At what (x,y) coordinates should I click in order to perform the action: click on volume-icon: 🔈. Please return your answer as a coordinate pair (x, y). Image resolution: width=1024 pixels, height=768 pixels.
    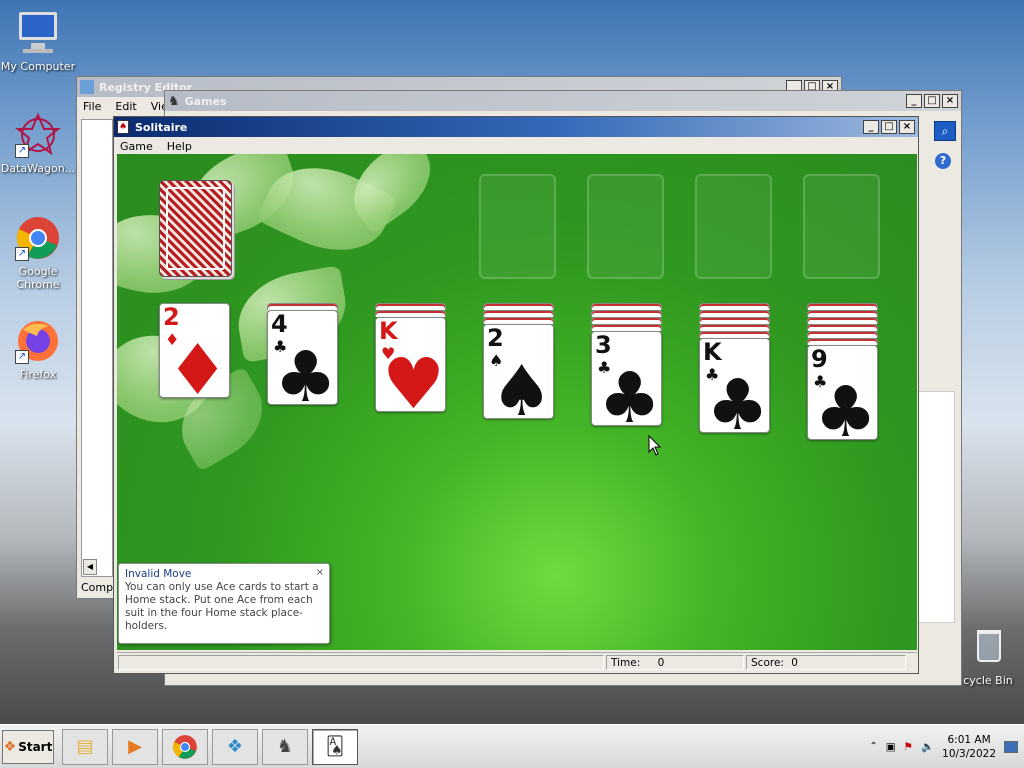
    Looking at the image, I should click on (927, 746).